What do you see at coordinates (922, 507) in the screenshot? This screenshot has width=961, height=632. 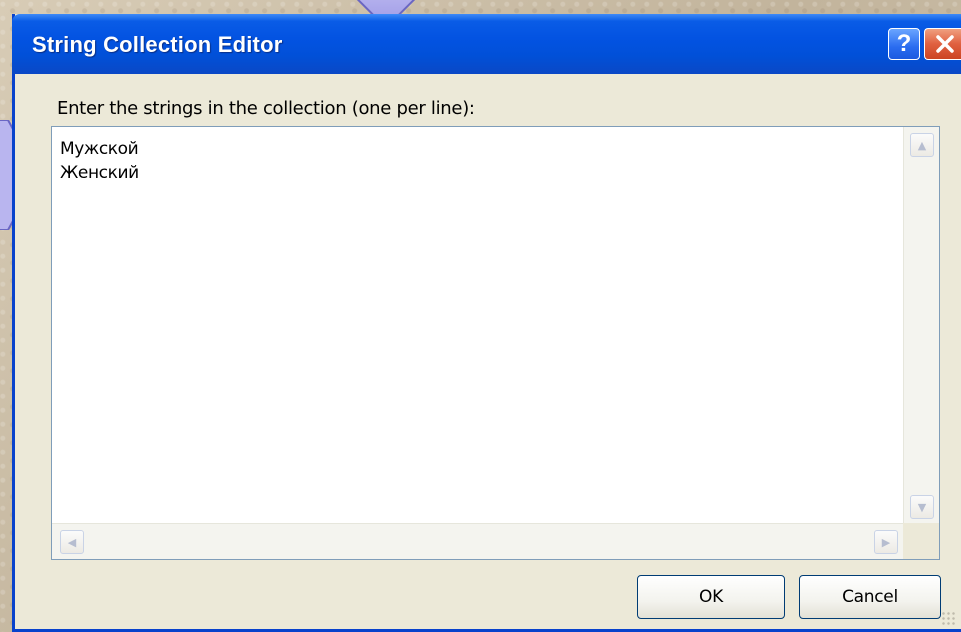 I see `scroll-down-arrow-icon: ▼` at bounding box center [922, 507].